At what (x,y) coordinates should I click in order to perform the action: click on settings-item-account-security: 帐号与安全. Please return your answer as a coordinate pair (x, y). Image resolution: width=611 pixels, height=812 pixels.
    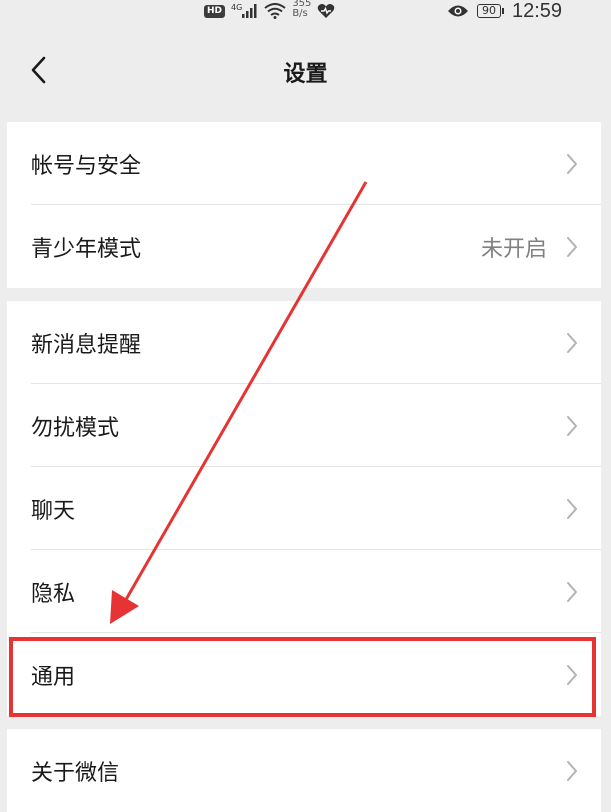
    Looking at the image, I should click on (304, 163).